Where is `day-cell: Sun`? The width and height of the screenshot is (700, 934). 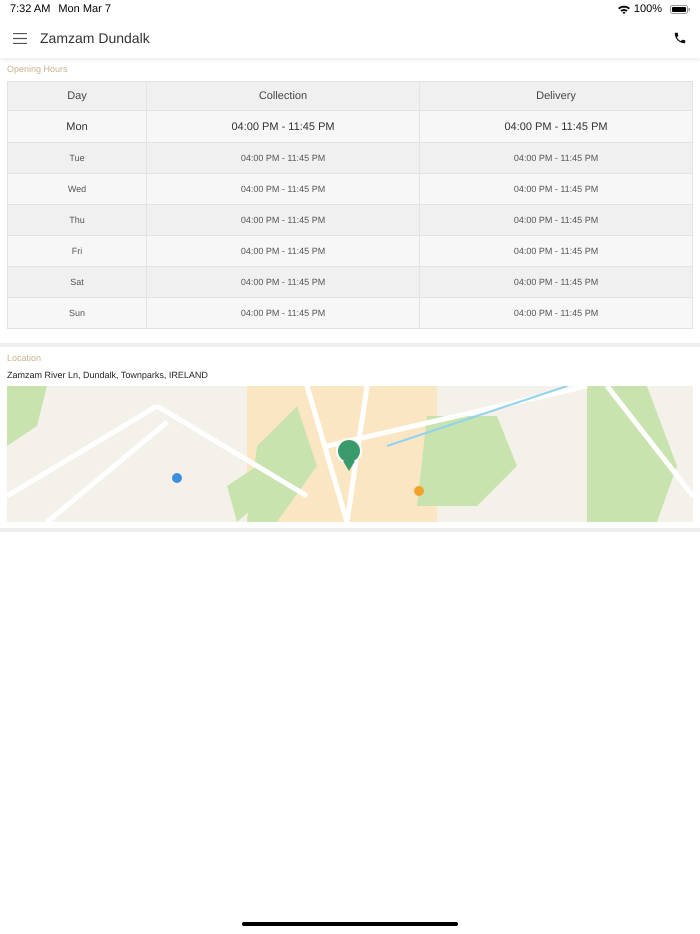
day-cell: Sun is located at coordinates (77, 313).